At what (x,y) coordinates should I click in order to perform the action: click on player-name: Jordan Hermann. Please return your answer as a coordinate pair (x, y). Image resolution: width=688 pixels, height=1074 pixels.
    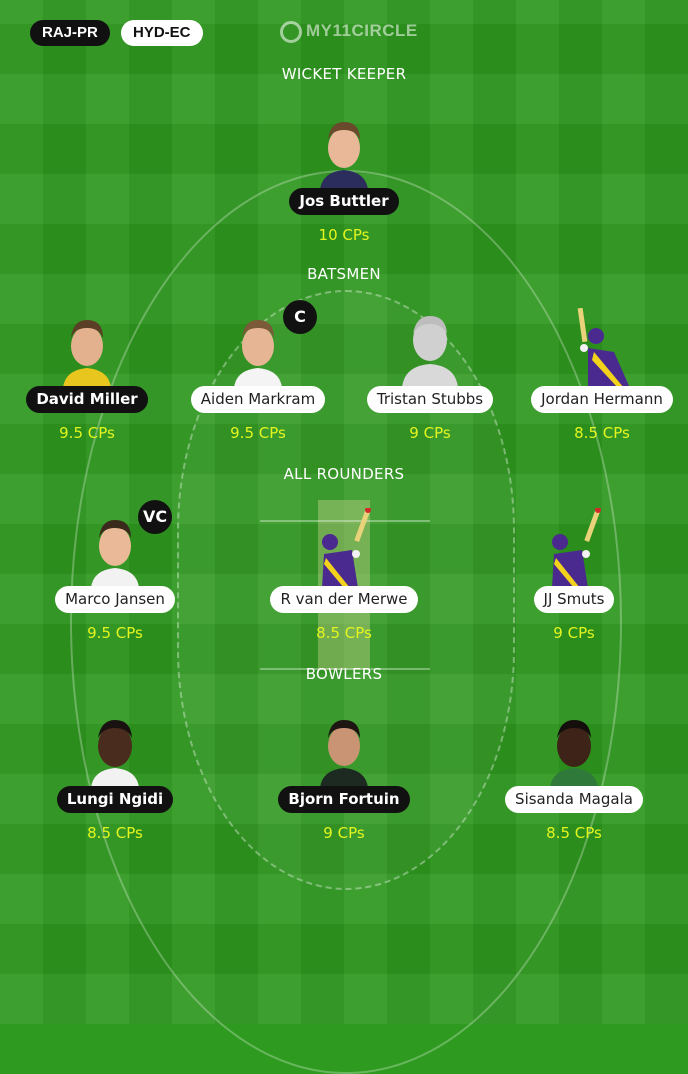
    Looking at the image, I should click on (602, 399).